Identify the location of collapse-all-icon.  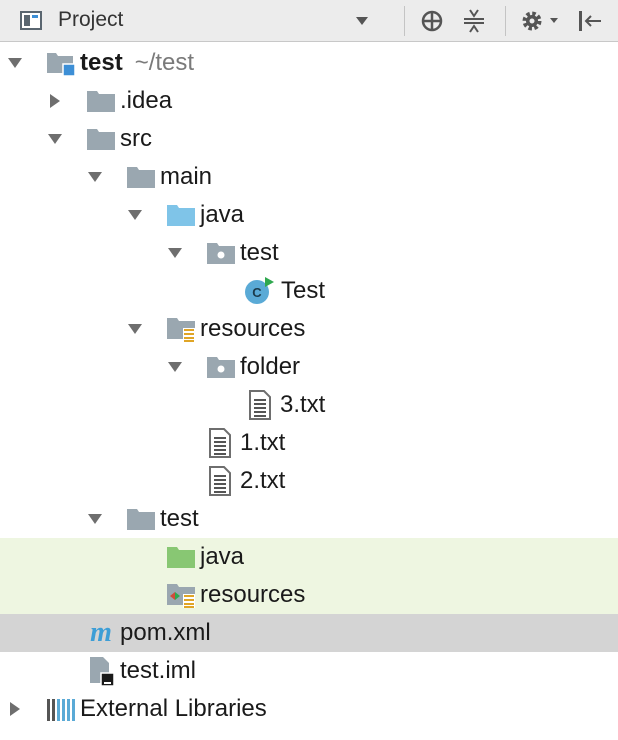
(474, 21).